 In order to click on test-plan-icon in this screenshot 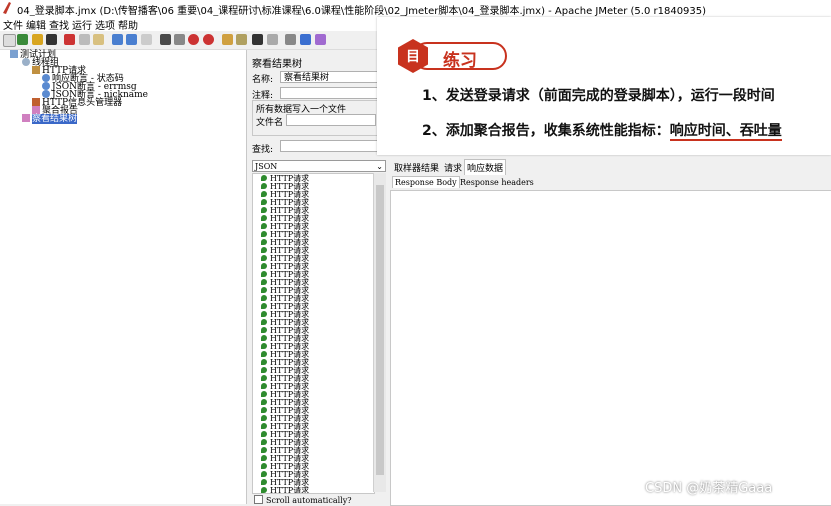, I will do `click(14, 54)`.